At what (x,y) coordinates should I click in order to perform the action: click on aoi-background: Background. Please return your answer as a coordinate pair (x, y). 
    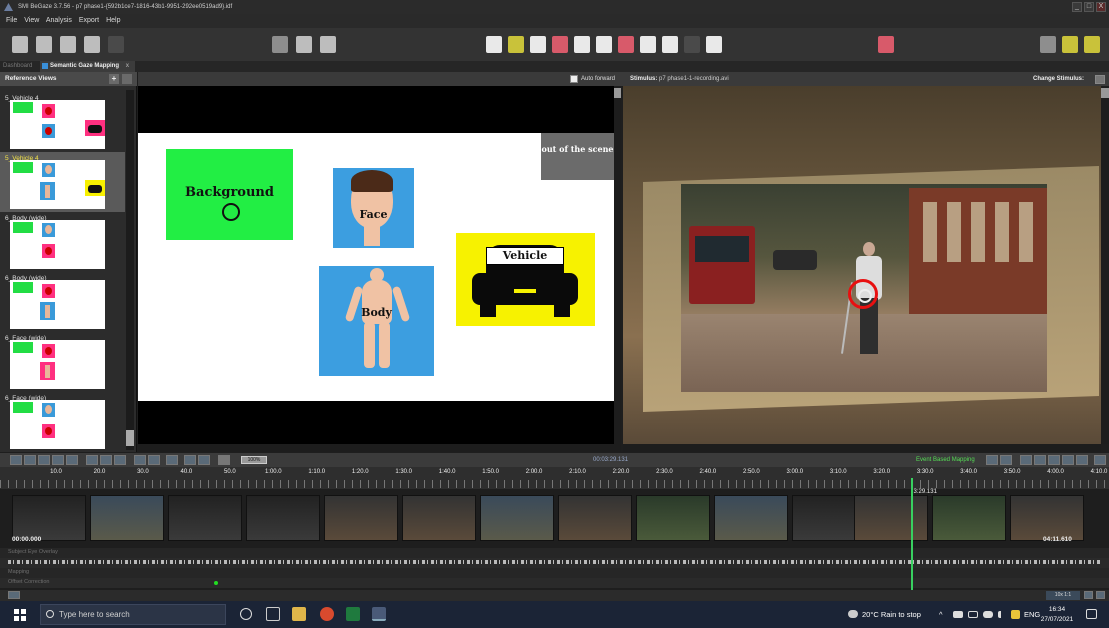
    Looking at the image, I should click on (229, 194).